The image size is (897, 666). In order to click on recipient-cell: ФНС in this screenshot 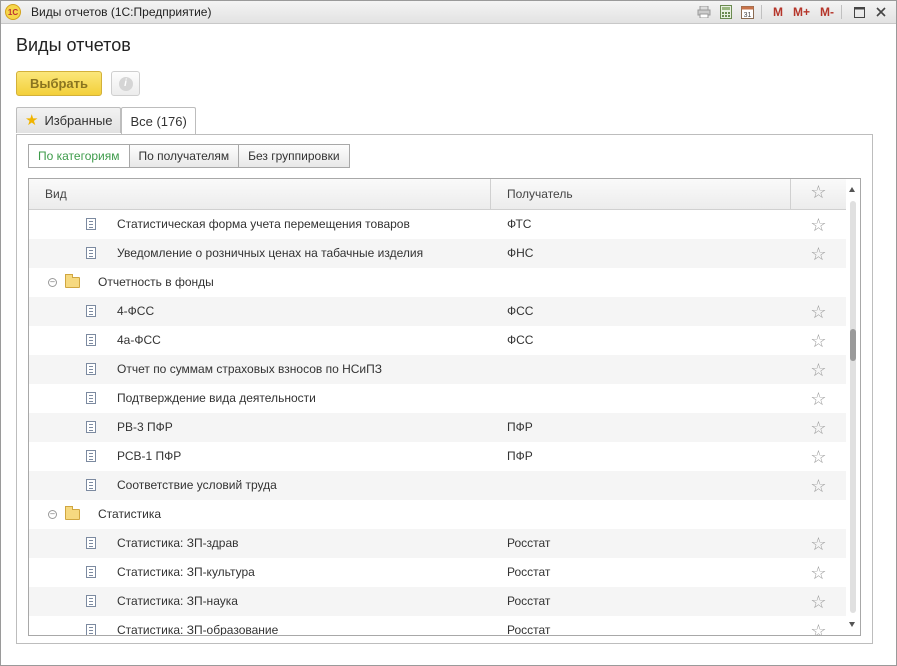, I will do `click(520, 253)`.